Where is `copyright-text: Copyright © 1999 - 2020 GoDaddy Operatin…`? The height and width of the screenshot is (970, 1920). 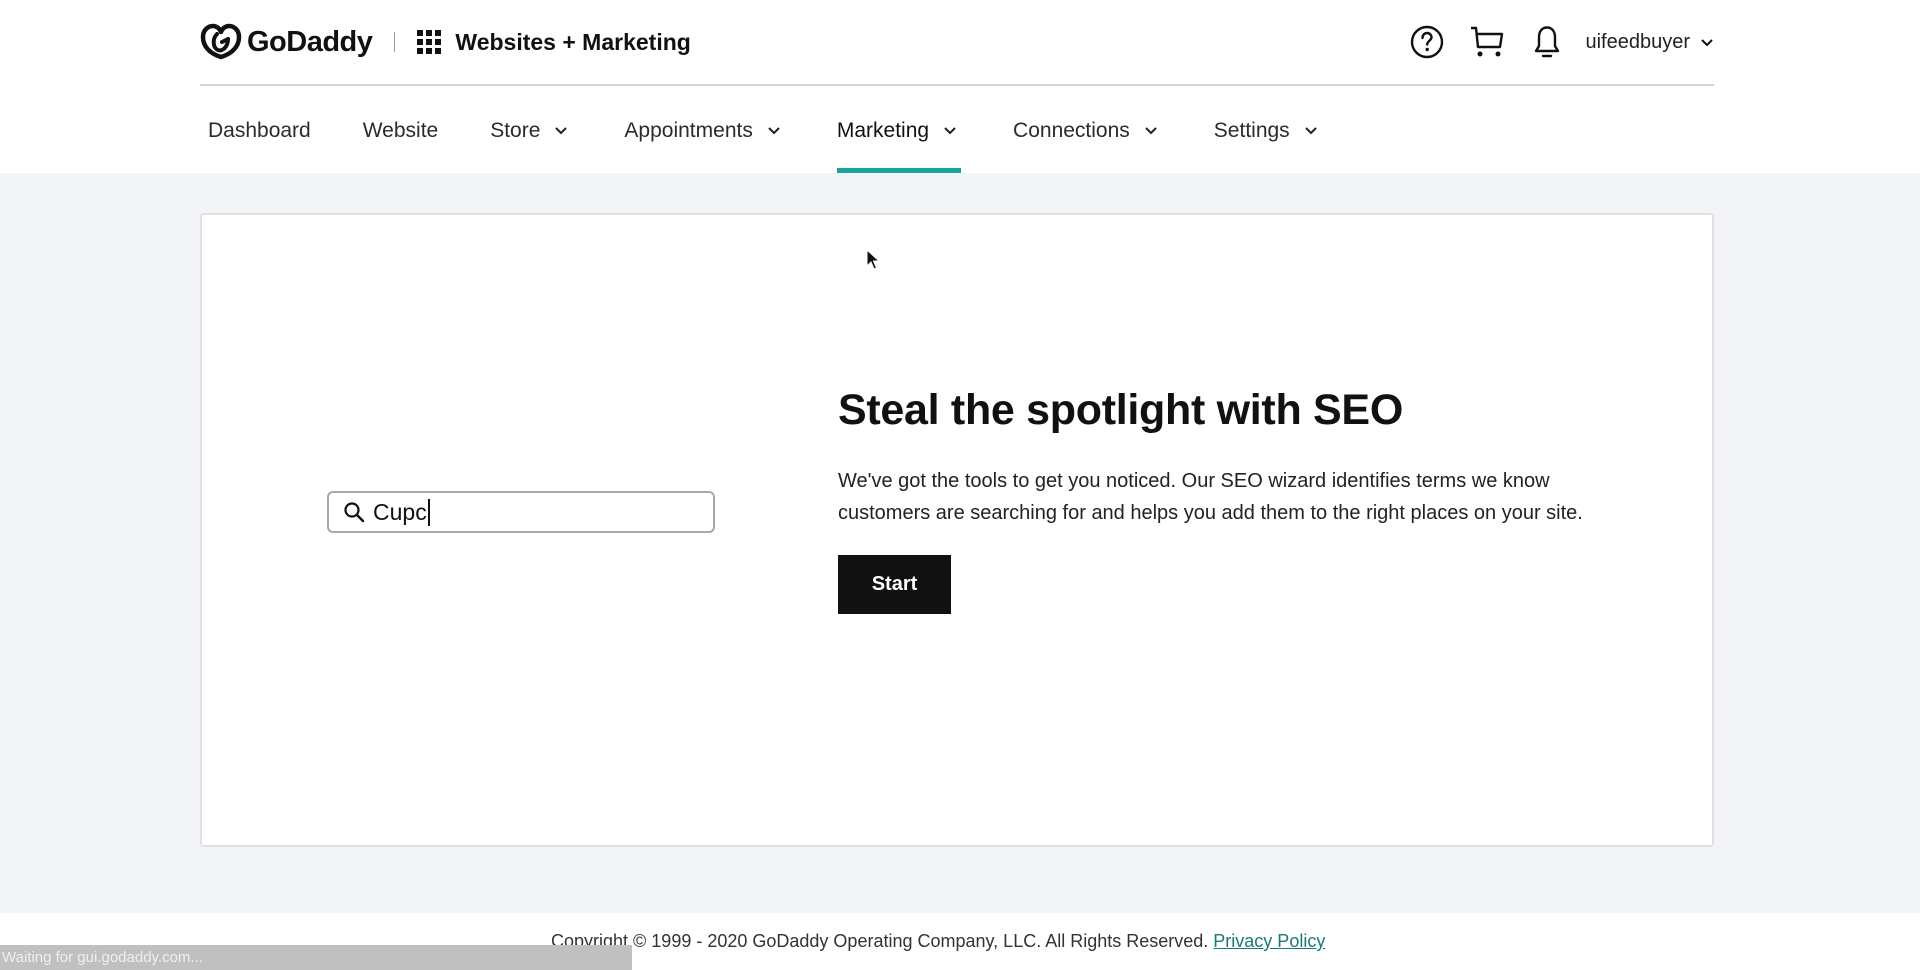
copyright-text: Copyright © 1999 - 2020 GoDaddy Operatin… is located at coordinates (880, 941).